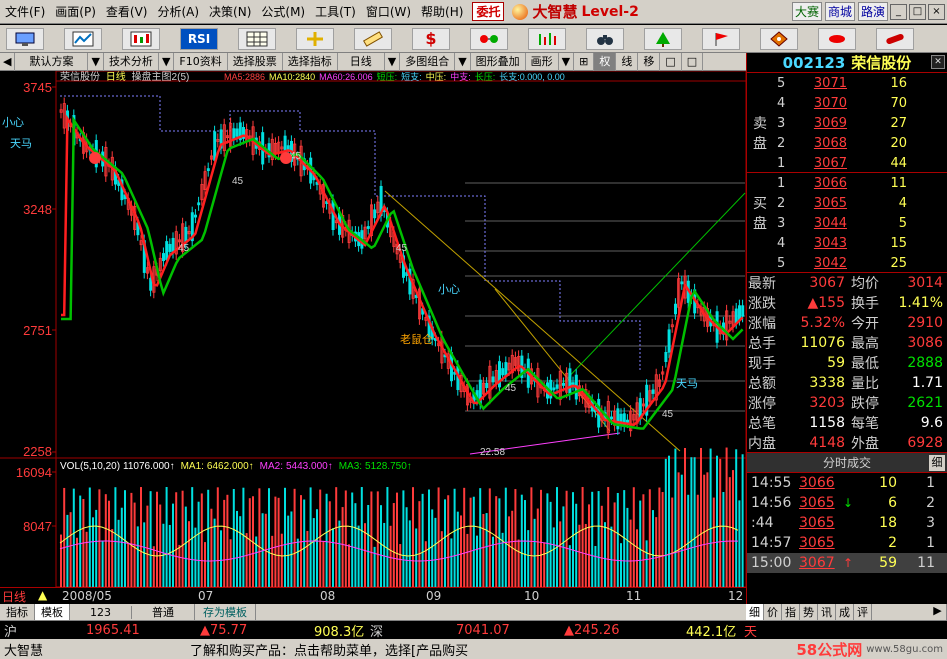 The height and width of the screenshot is (659, 947). Describe the element at coordinates (498, 61) in the screenshot. I see `overlay-button: 图形叠加` at that location.